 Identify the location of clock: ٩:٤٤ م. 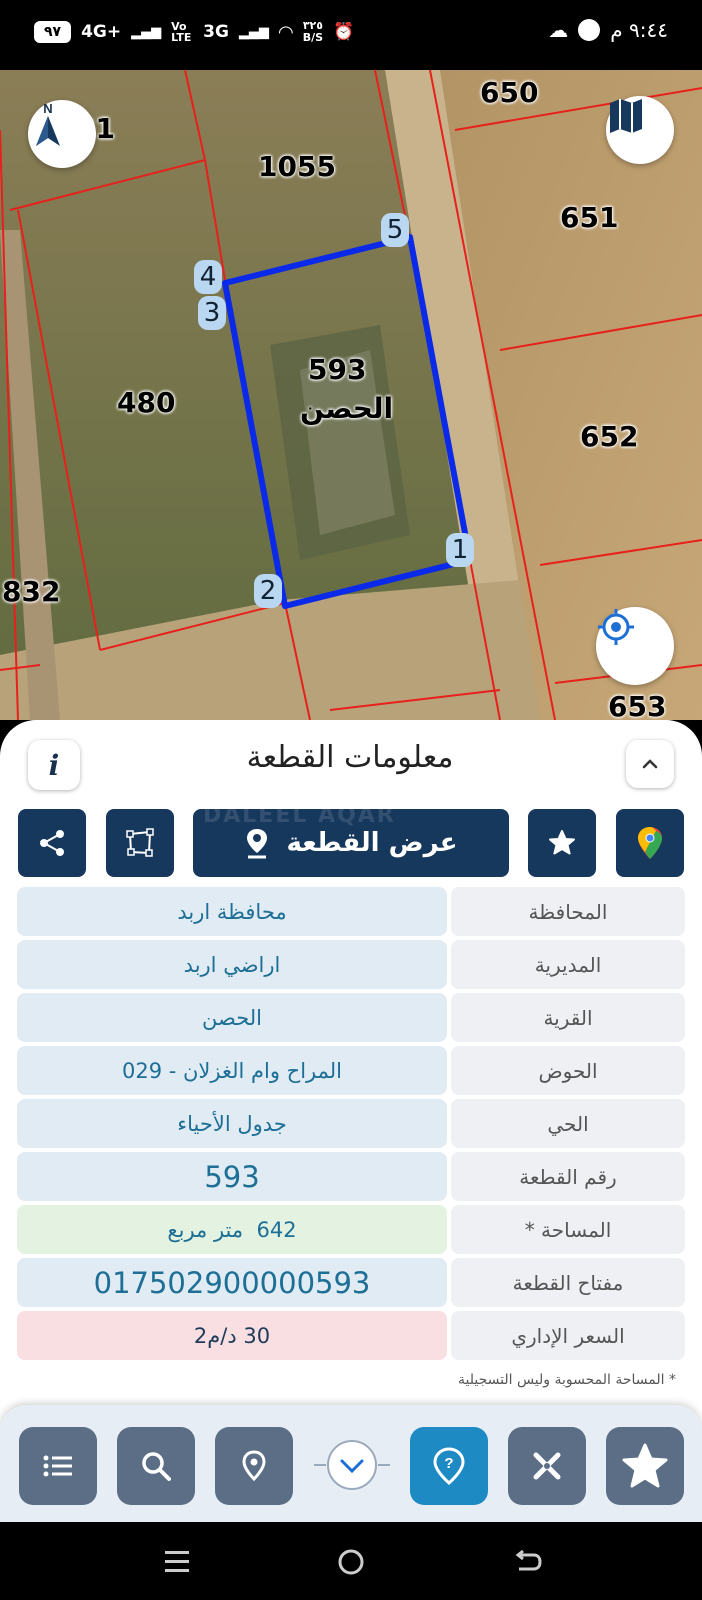
(639, 30).